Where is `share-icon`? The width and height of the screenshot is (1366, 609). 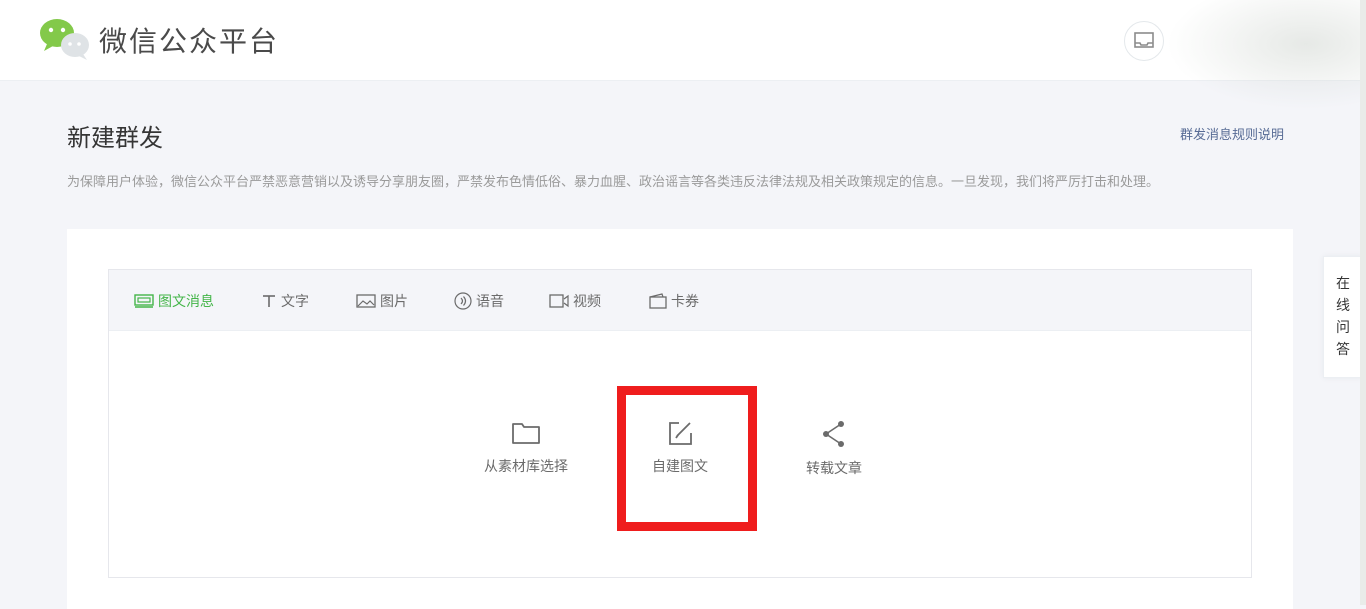
share-icon is located at coordinates (833, 434).